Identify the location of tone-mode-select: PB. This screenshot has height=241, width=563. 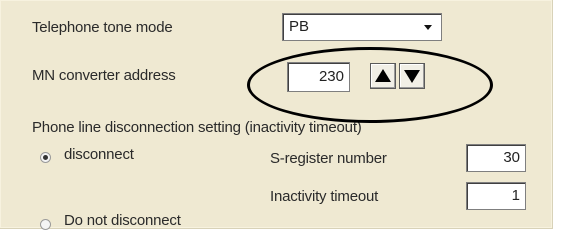
(362, 27).